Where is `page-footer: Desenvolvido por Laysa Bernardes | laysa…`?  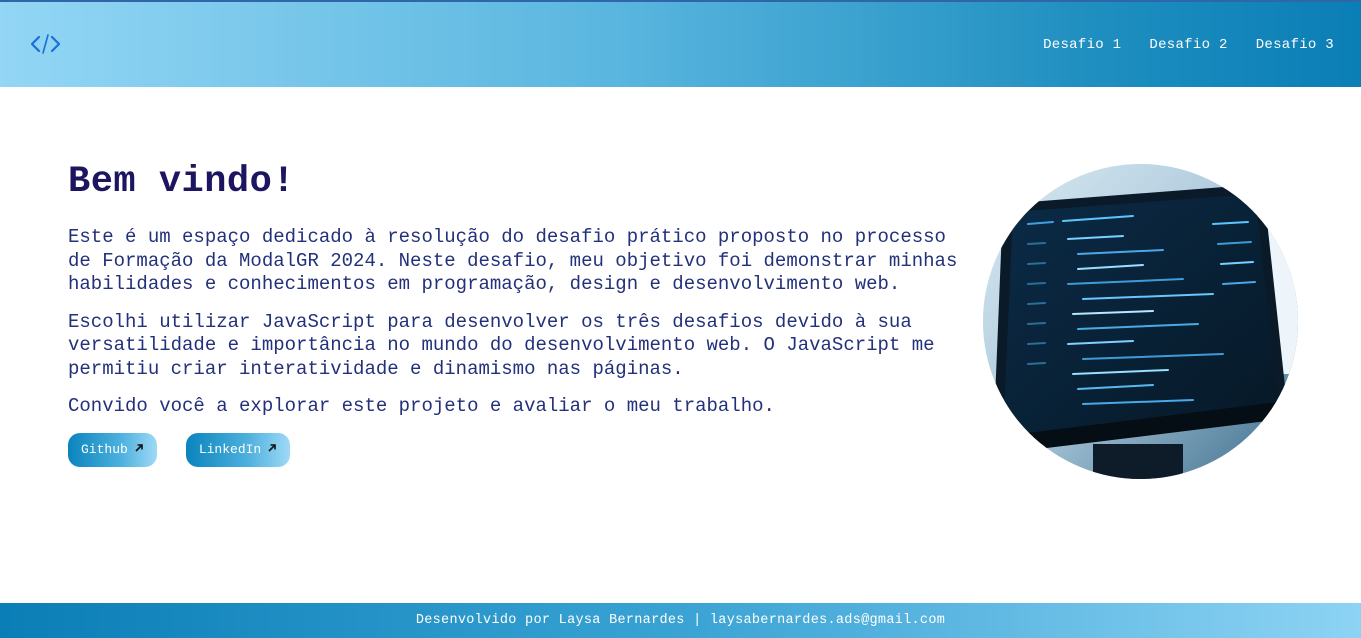 page-footer: Desenvolvido por Laysa Bernardes | laysa… is located at coordinates (680, 620).